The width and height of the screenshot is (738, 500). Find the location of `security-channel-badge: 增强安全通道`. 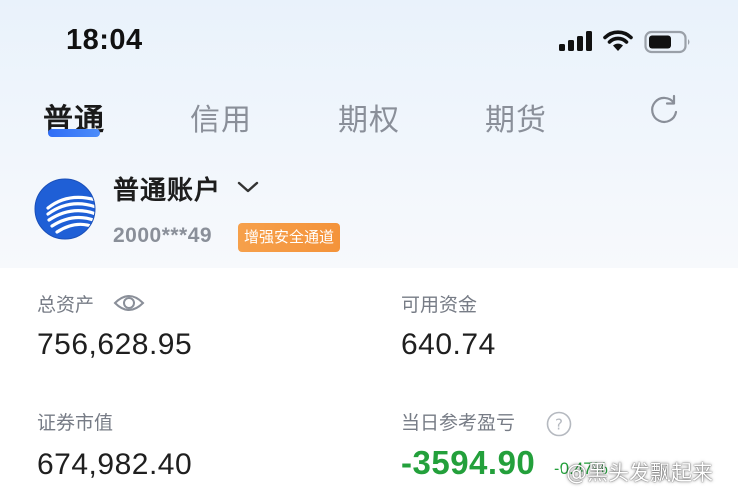

security-channel-badge: 增强安全通道 is located at coordinates (289, 237).